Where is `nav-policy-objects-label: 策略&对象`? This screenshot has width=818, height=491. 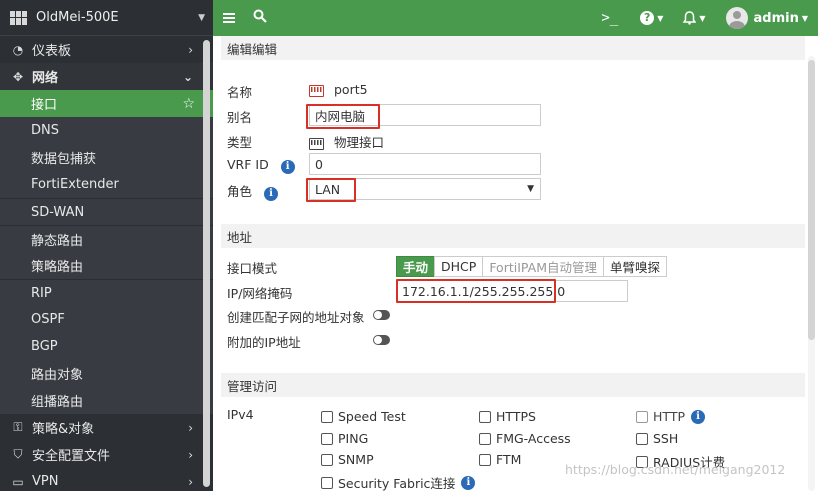 nav-policy-objects-label: 策略&对象 is located at coordinates (63, 429).